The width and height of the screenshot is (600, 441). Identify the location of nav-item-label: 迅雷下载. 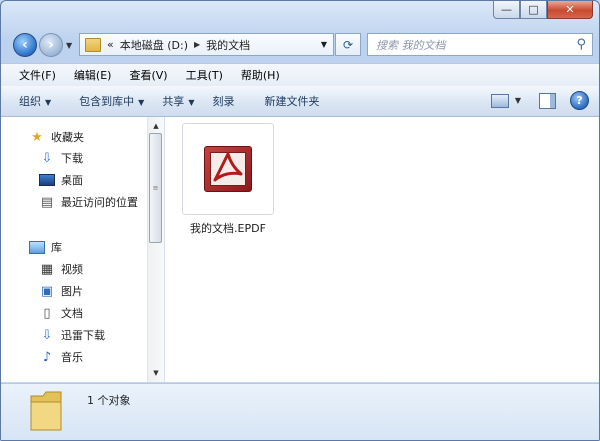
(83, 335).